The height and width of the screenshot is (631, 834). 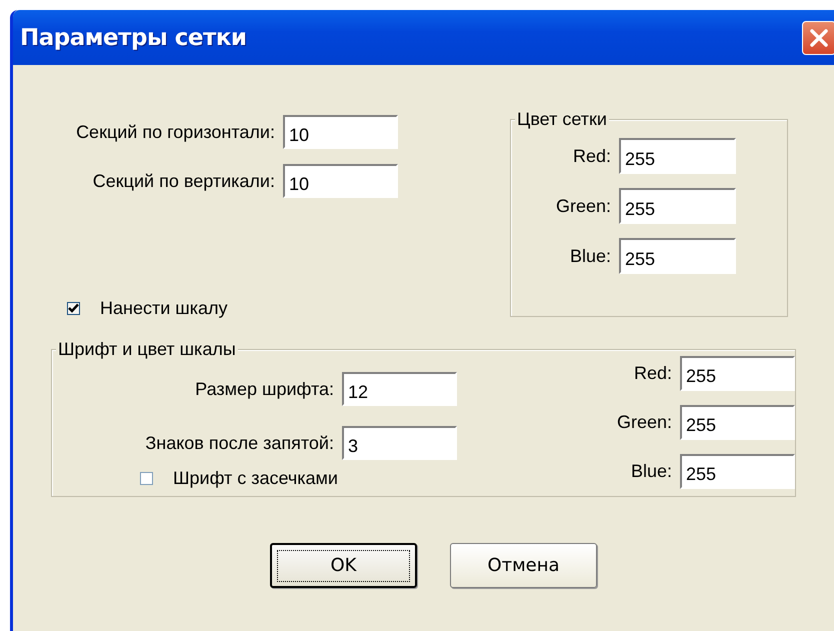 I want to click on input-field: 3, so click(x=399, y=443).